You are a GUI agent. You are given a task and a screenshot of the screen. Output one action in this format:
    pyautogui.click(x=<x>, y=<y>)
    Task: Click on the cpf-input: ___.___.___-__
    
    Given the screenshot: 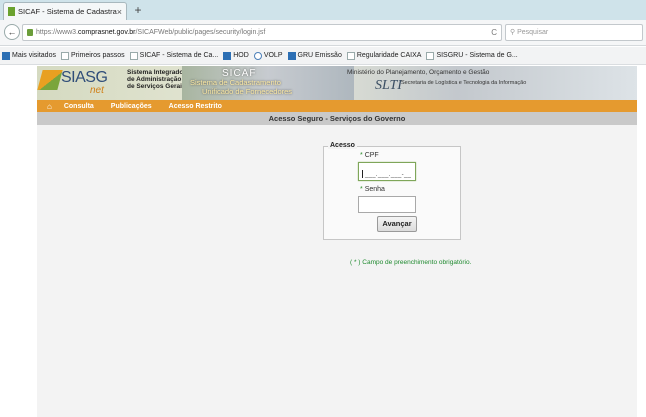 What is the action you would take?
    pyautogui.click(x=387, y=171)
    